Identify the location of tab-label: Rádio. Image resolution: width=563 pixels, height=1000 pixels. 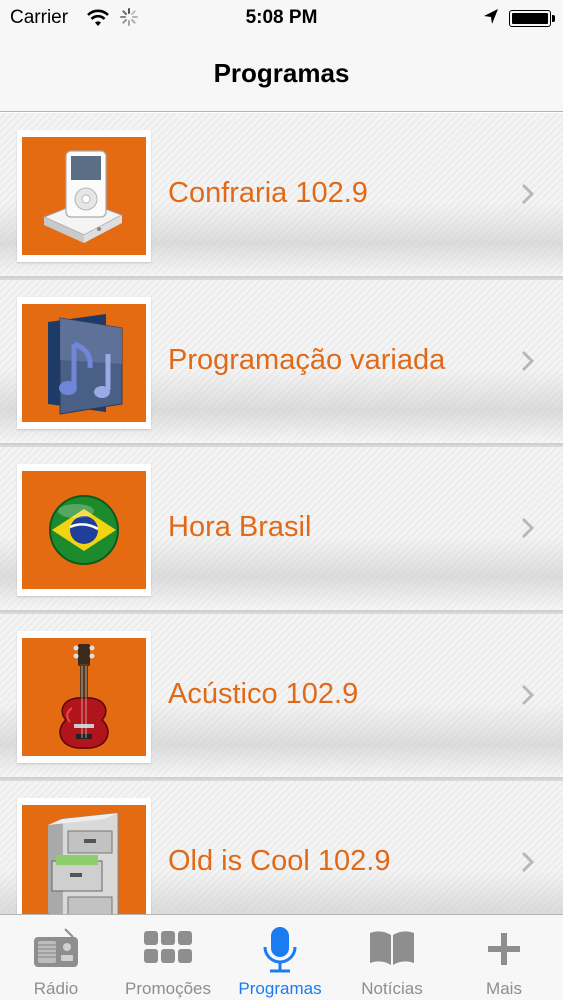
(56, 988).